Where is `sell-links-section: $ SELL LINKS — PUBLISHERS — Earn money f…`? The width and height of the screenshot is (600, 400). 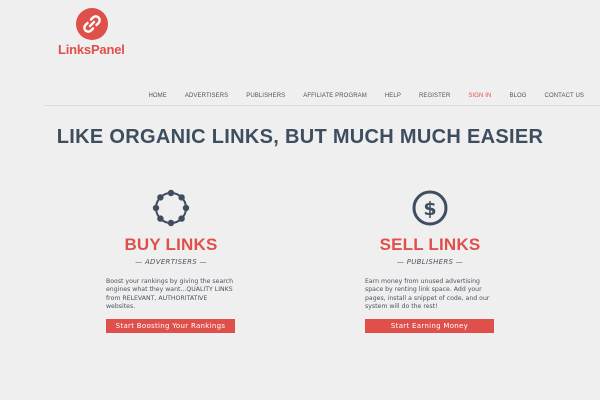
sell-links-section: $ SELL LINKS — PUBLISHERS — Earn money f… is located at coordinates (430, 260).